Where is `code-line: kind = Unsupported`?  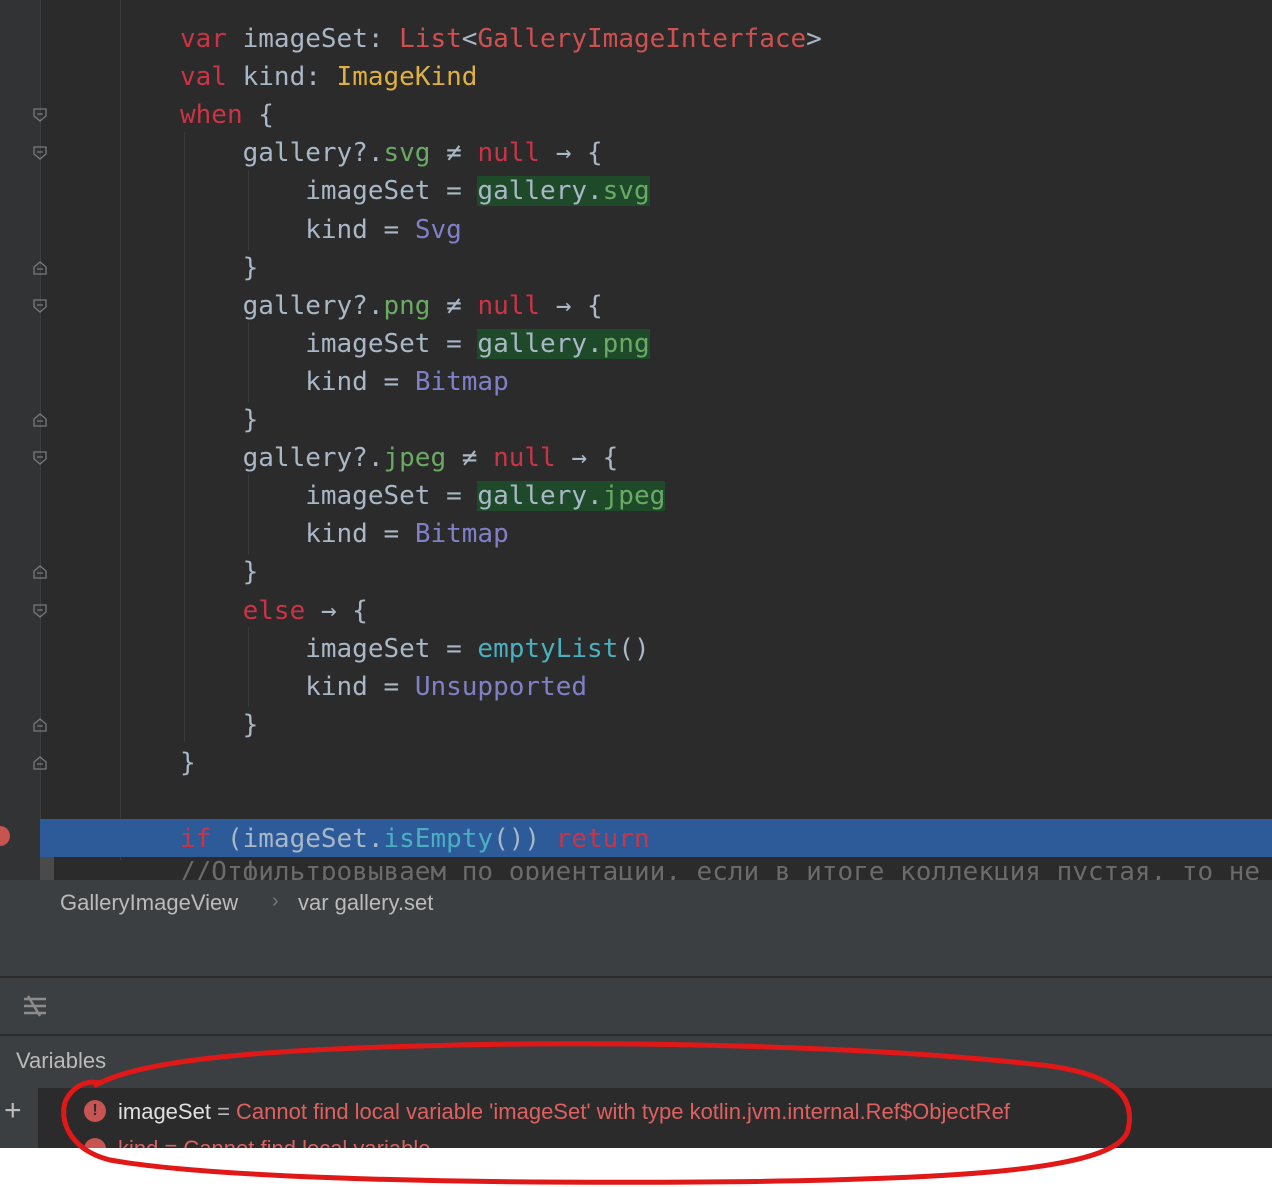
code-line: kind = Unsupported is located at coordinates (383, 687).